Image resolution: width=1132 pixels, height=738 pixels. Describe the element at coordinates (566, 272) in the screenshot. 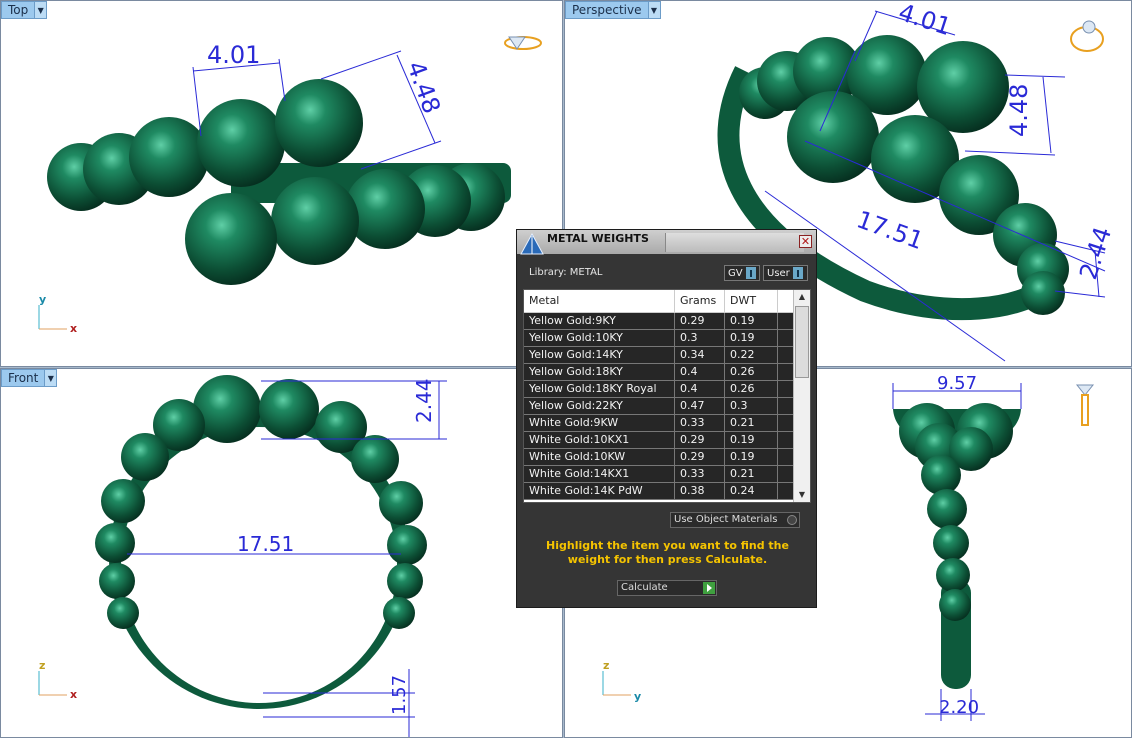

I see `library-label: Library: METAL` at that location.